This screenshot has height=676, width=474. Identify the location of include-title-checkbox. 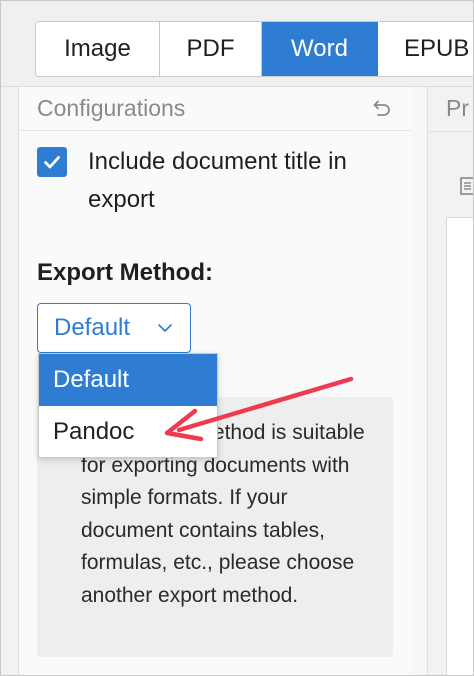
(52, 162).